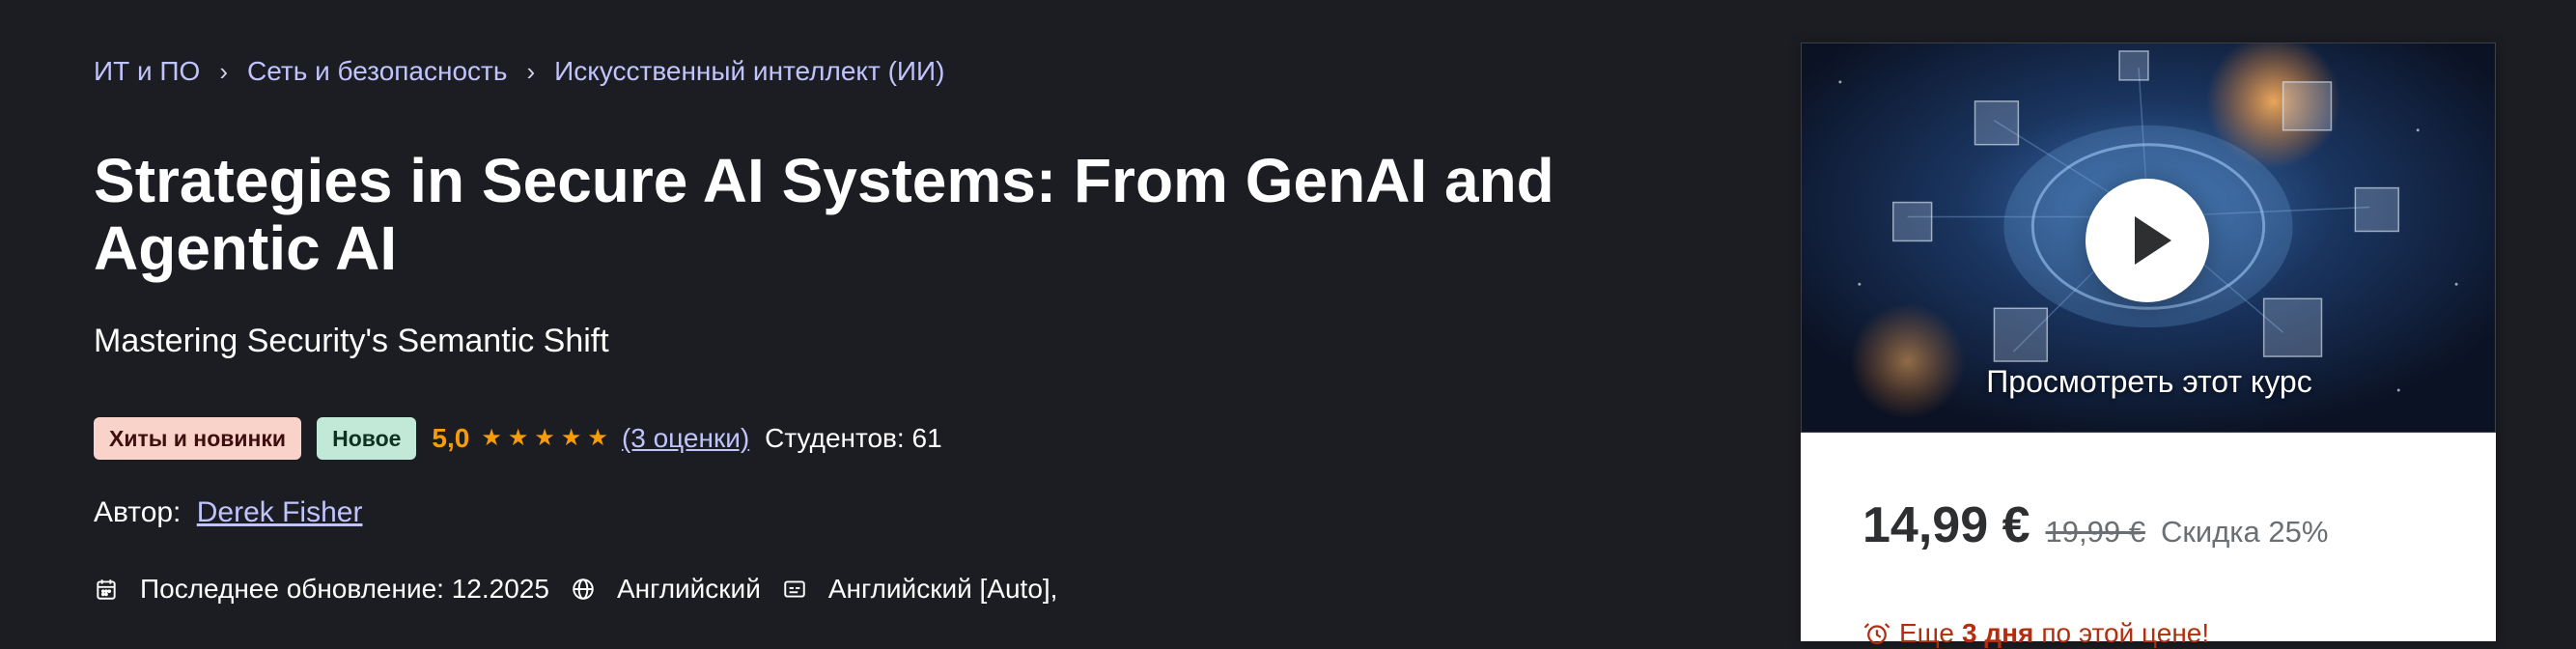 This screenshot has height=649, width=2576. Describe the element at coordinates (795, 589) in the screenshot. I see `closed-captions-icon` at that location.